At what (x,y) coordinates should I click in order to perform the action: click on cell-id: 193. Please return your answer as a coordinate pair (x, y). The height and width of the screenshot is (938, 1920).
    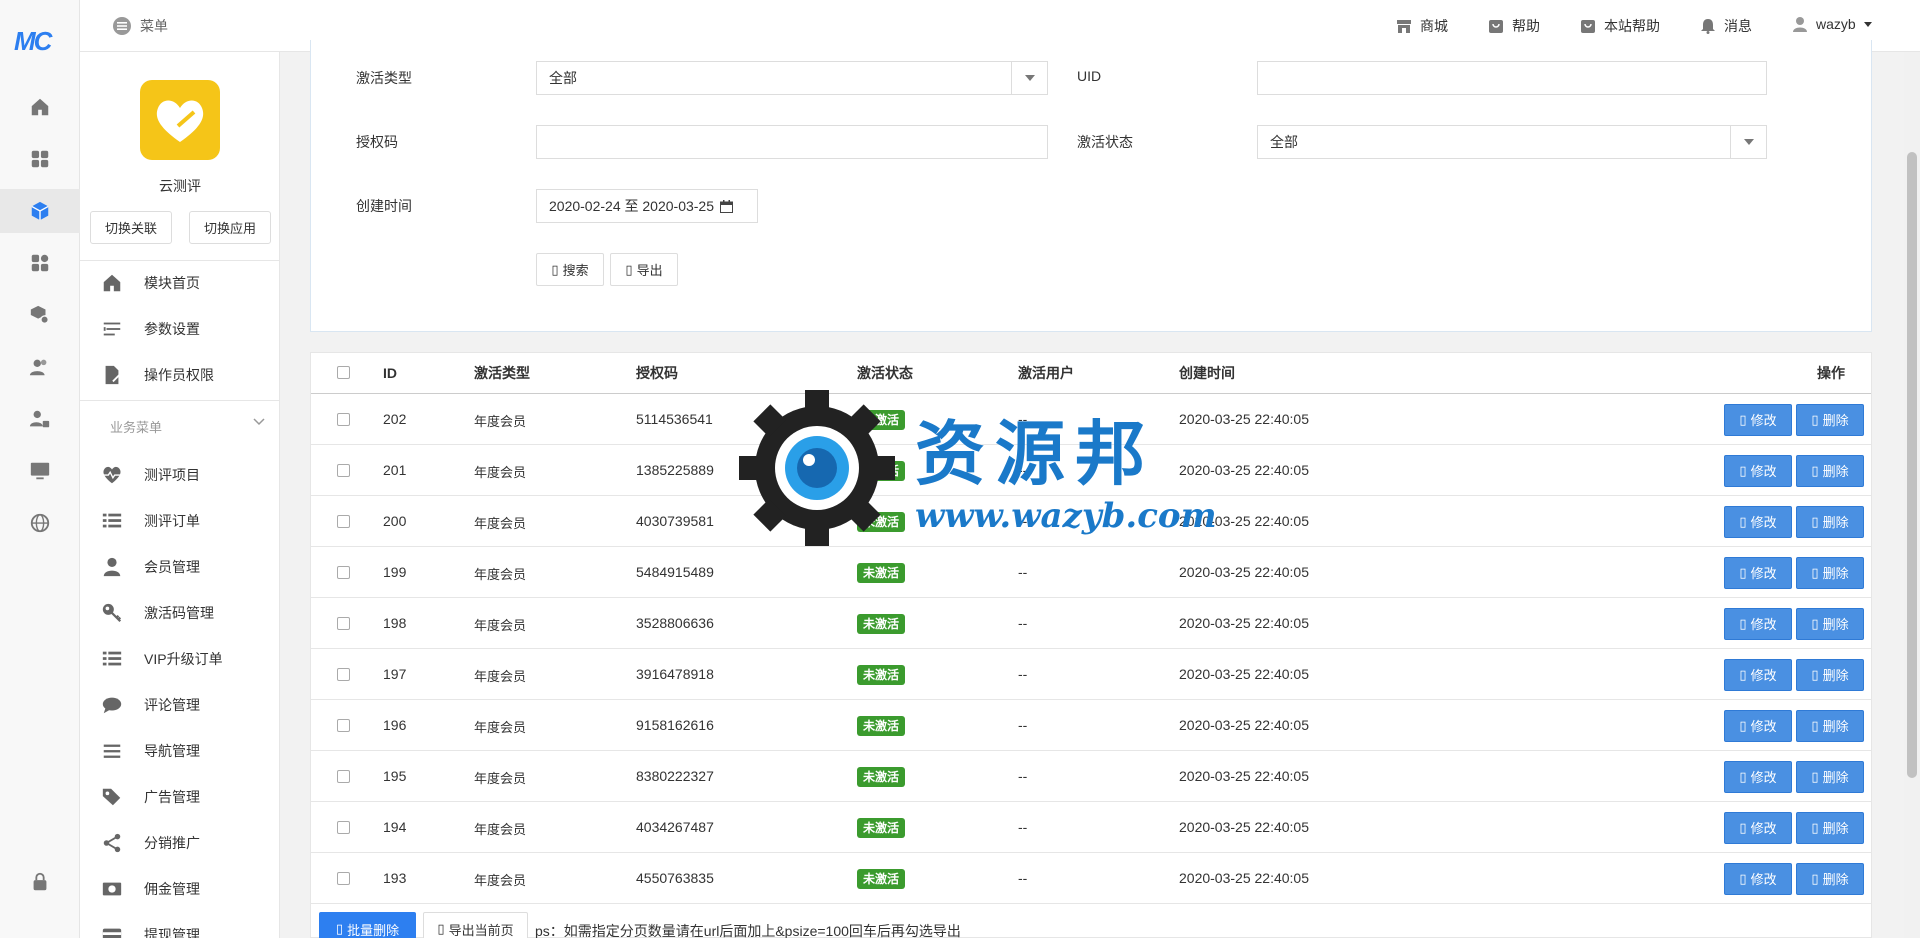
    Looking at the image, I should click on (395, 877).